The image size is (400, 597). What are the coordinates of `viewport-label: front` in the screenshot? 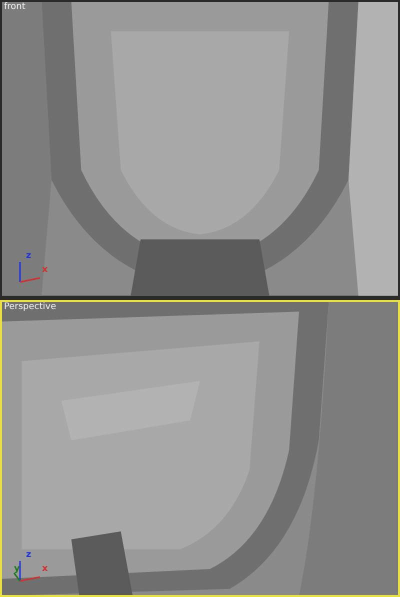 It's located at (15, 7).